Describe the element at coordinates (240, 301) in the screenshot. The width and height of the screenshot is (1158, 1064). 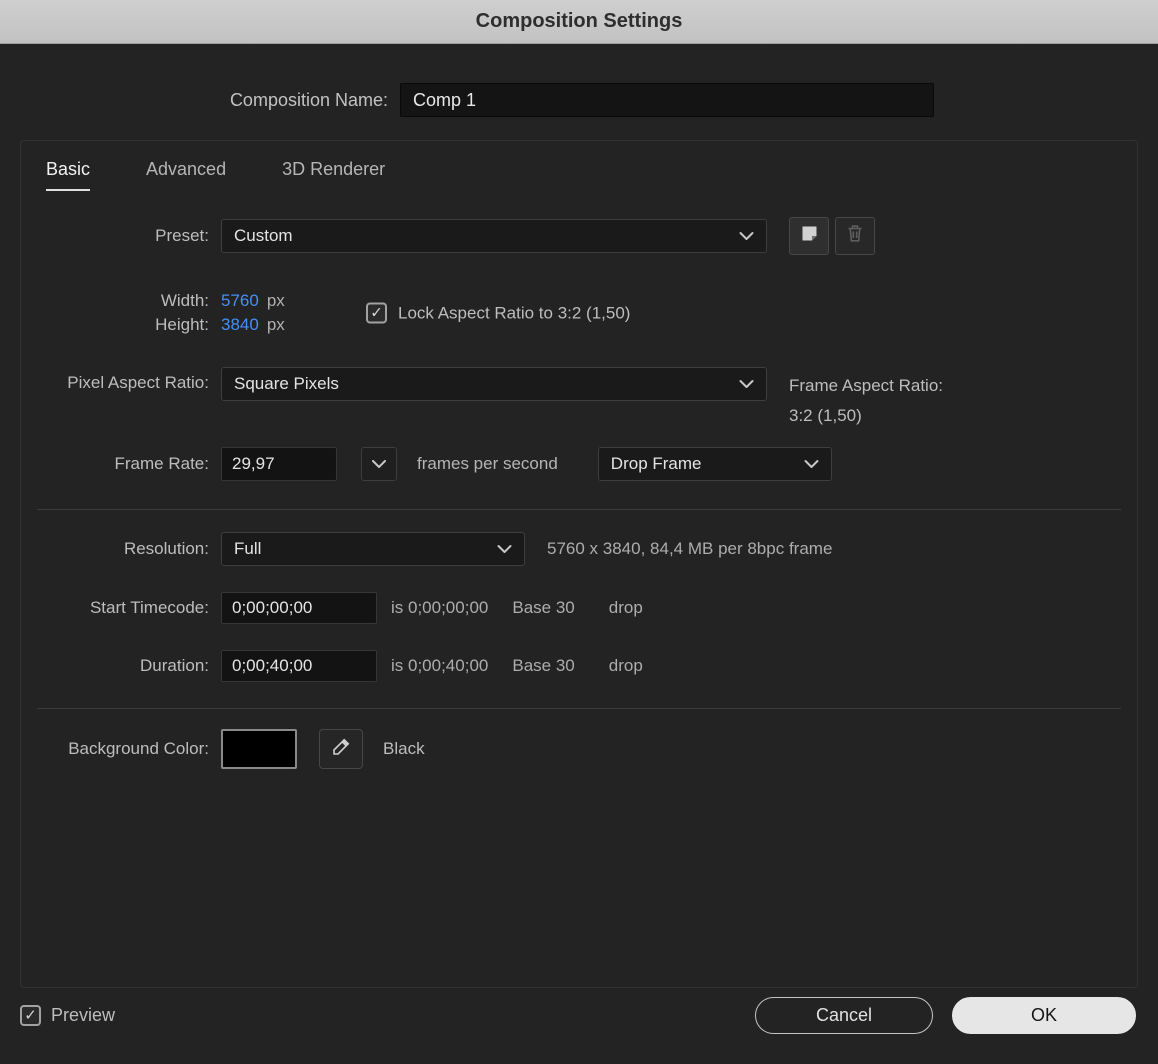
I see `width-value: 5760` at that location.